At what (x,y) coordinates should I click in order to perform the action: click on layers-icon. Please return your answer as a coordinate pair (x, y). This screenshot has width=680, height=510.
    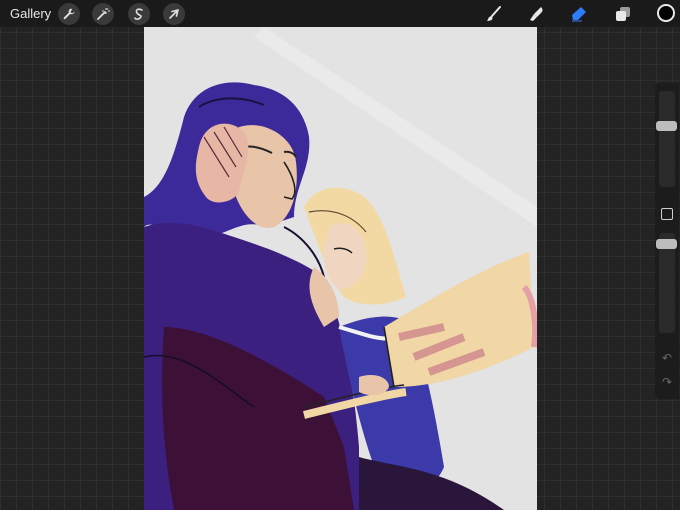
    Looking at the image, I should click on (623, 14).